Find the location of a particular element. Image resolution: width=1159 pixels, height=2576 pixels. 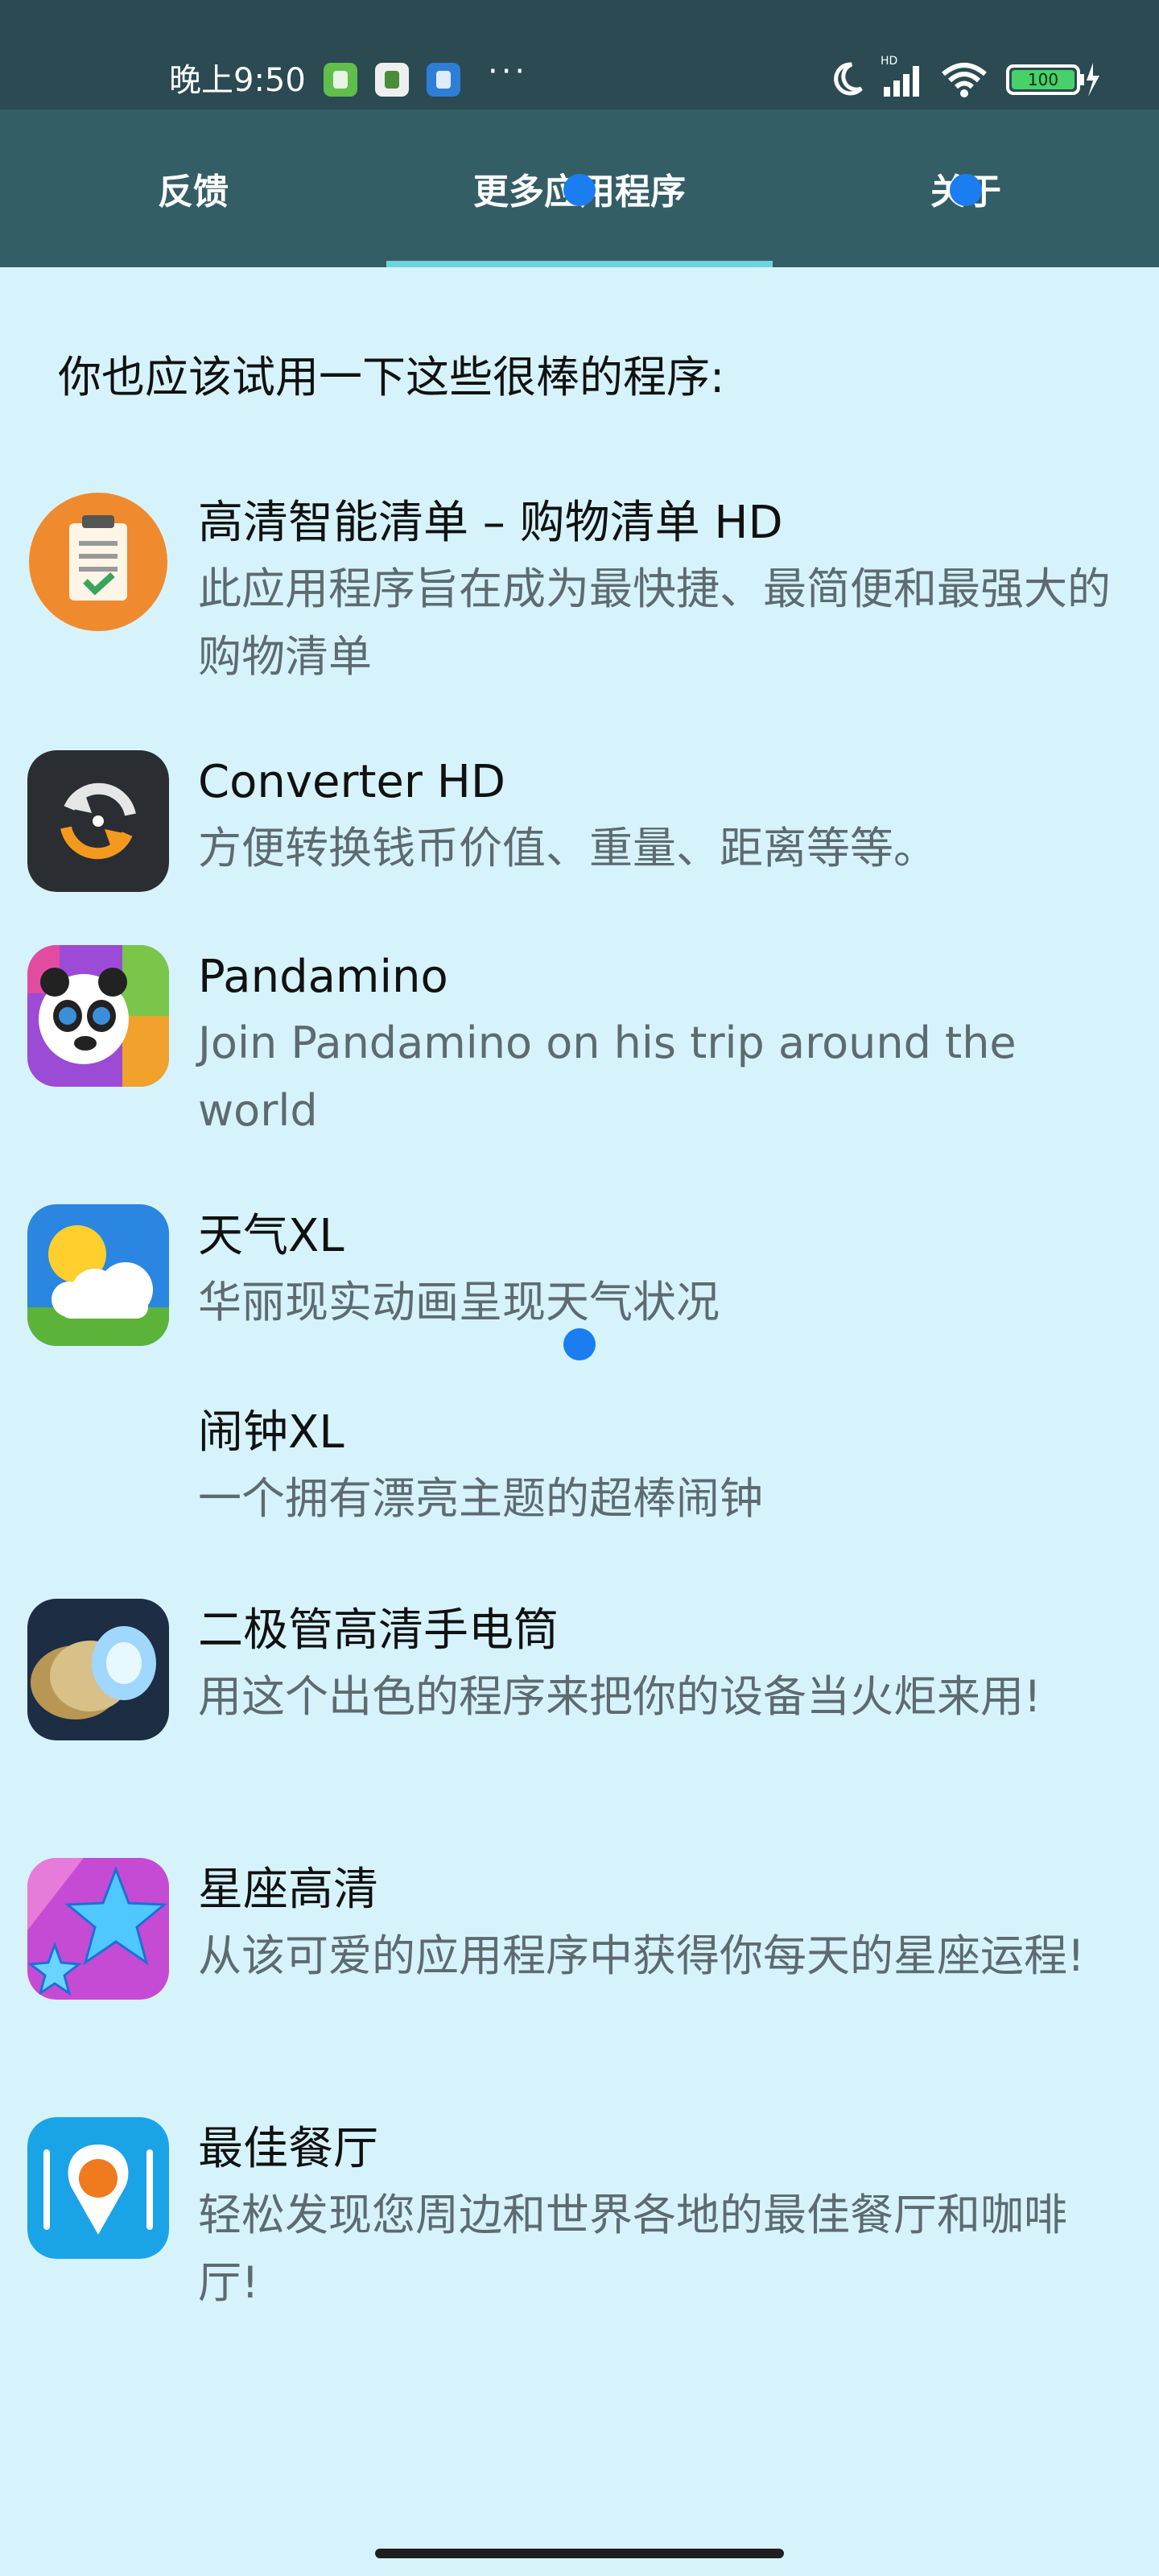

more-notifications-indicator: ··· is located at coordinates (508, 71).